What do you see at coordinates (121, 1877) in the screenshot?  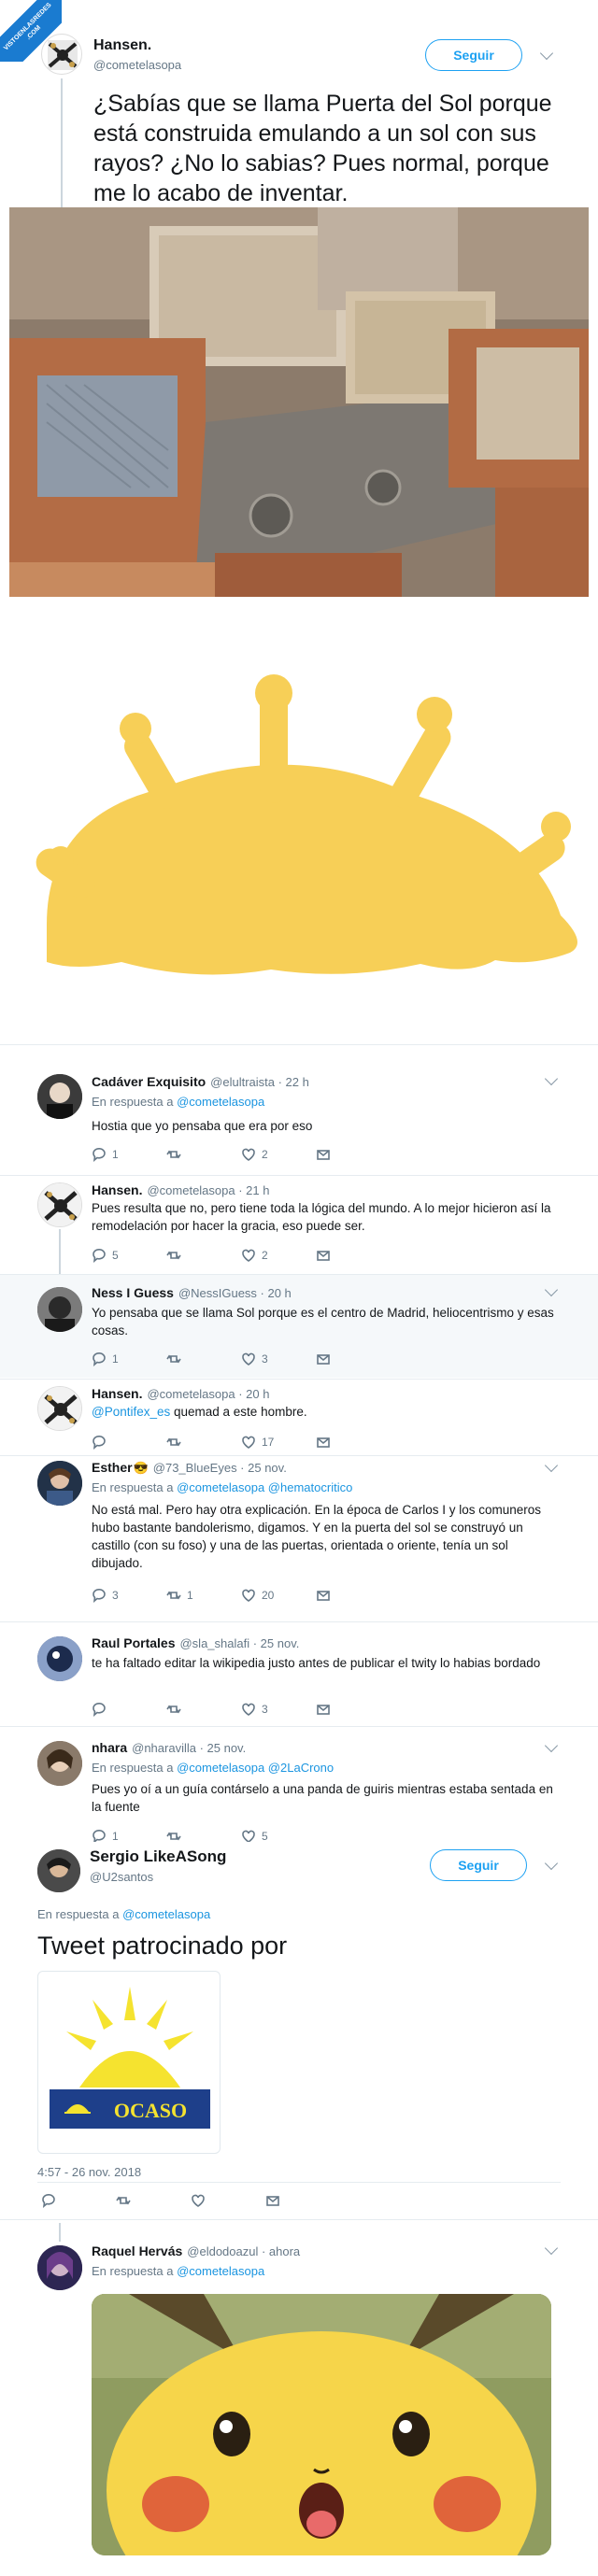 I see `author-handle: @U2santos` at bounding box center [121, 1877].